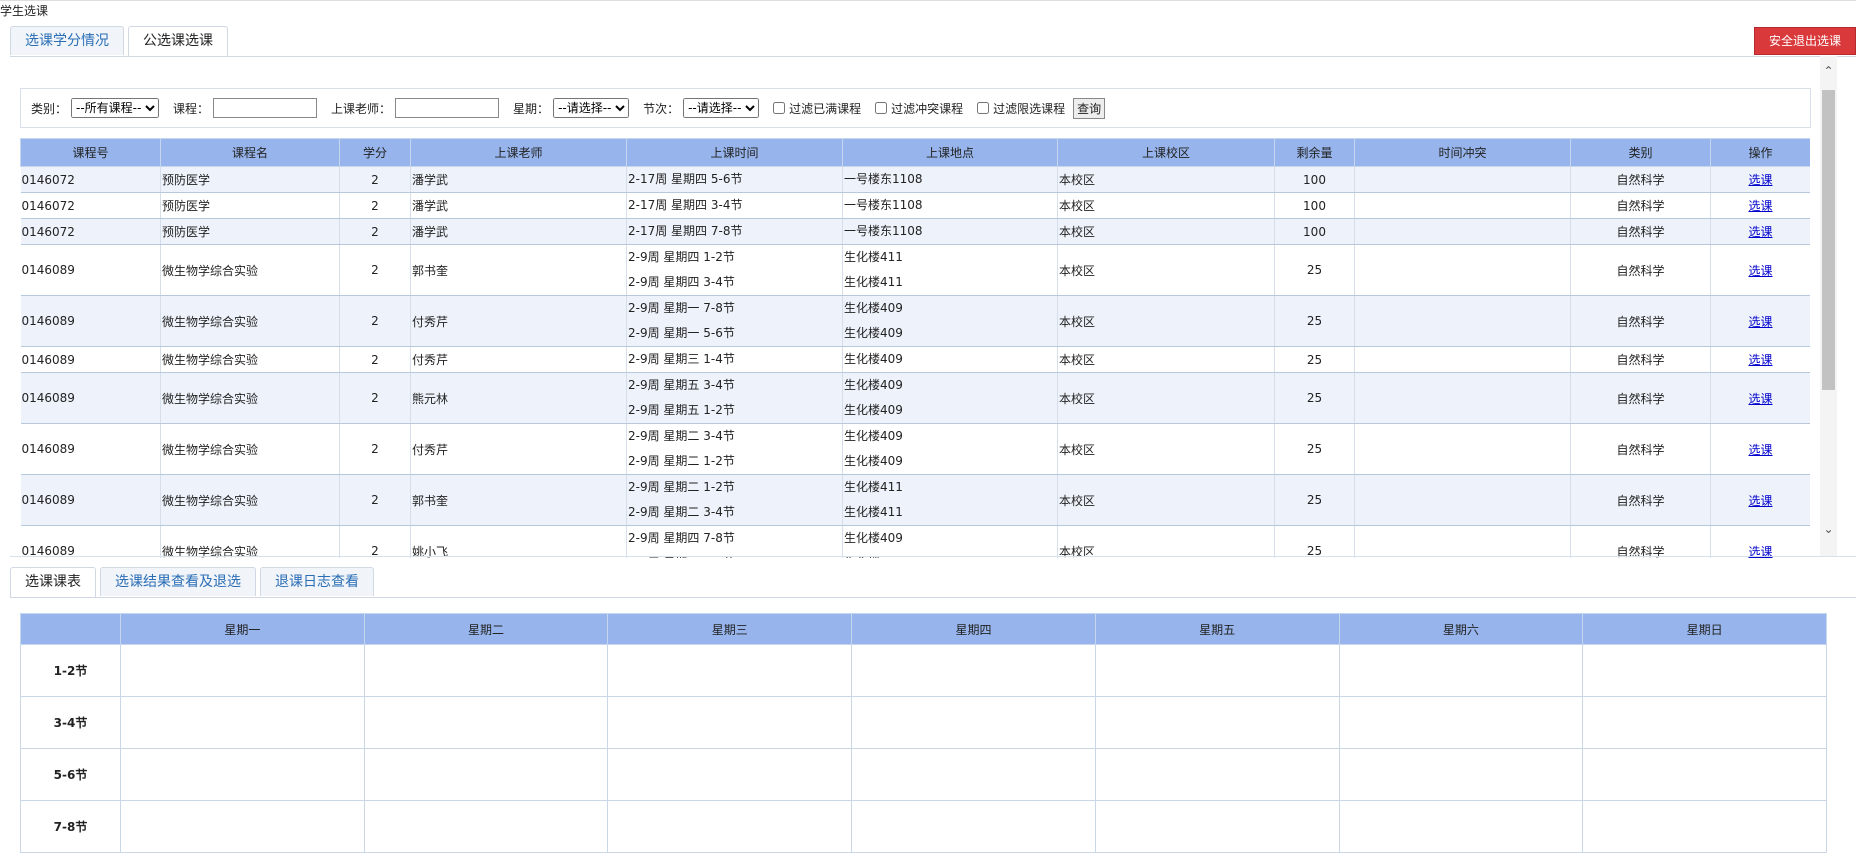  Describe the element at coordinates (265, 108) in the screenshot. I see `course-input` at that location.